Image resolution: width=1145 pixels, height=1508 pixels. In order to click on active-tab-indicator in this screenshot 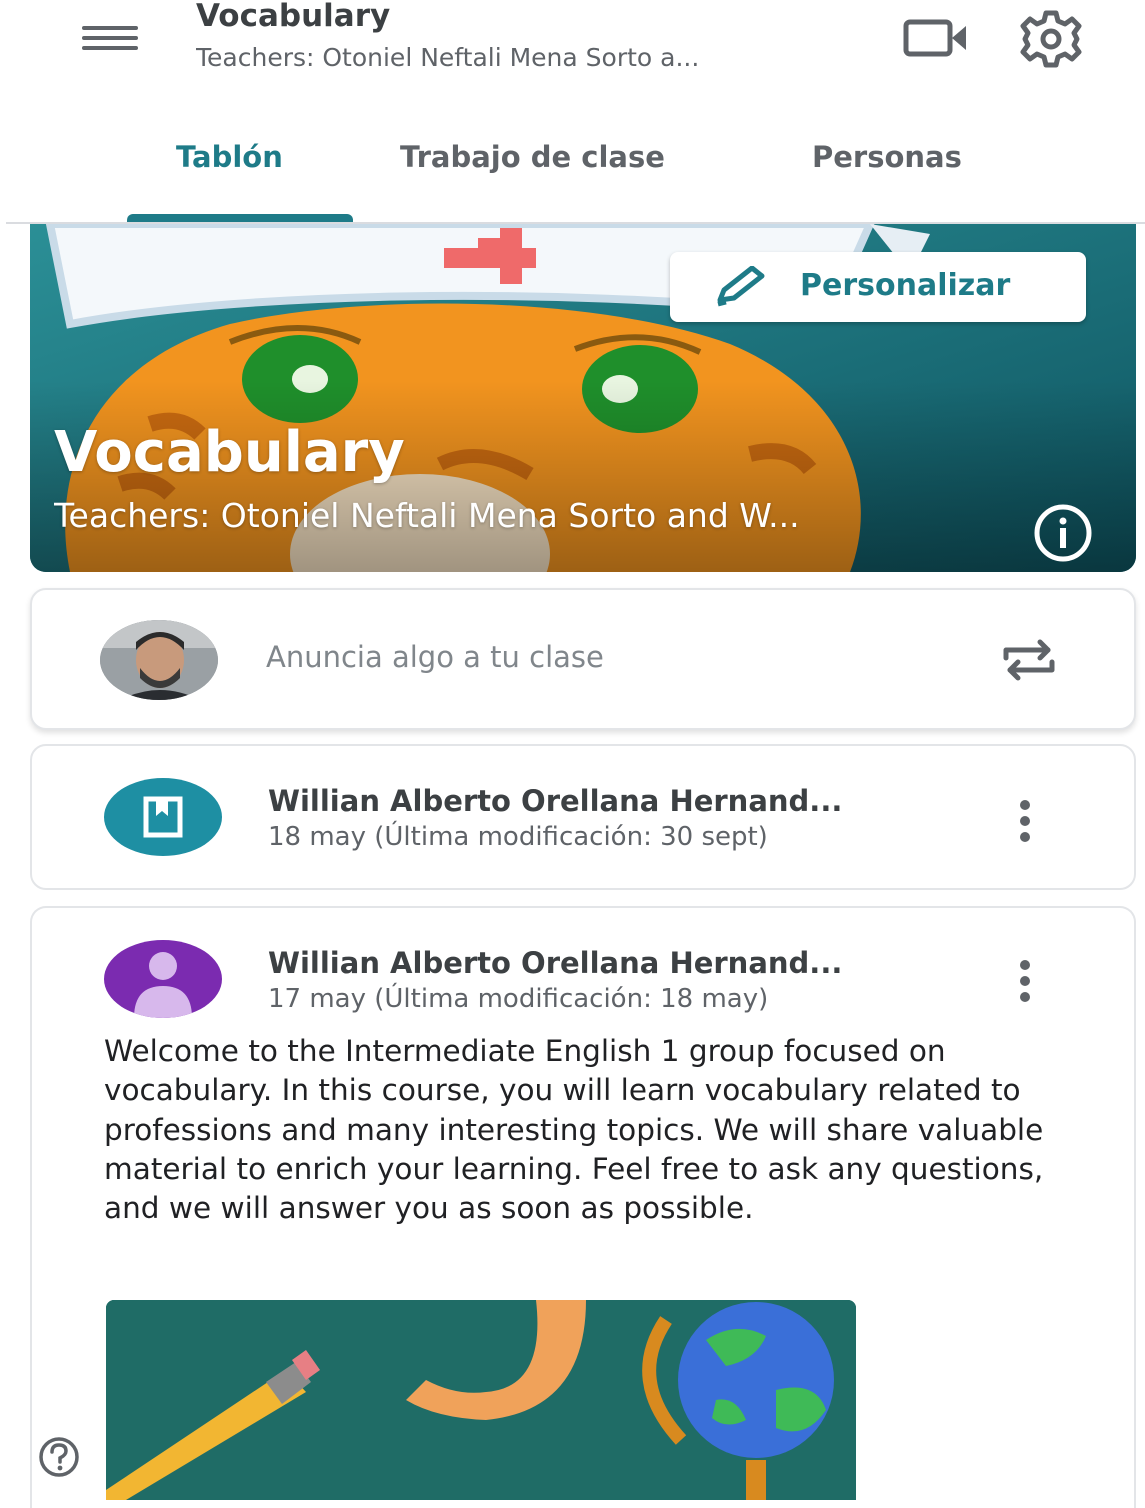, I will do `click(240, 218)`.